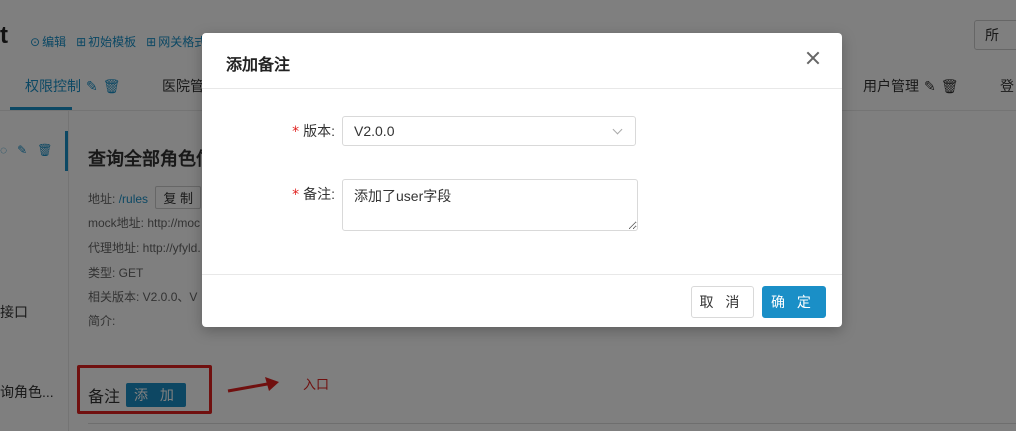  What do you see at coordinates (258, 65) in the screenshot?
I see `modal-title: 添加备注` at bounding box center [258, 65].